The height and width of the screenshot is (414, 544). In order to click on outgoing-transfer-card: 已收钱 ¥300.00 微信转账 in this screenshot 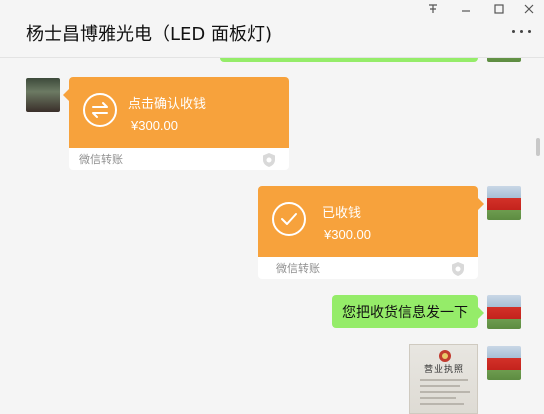, I will do `click(371, 232)`.